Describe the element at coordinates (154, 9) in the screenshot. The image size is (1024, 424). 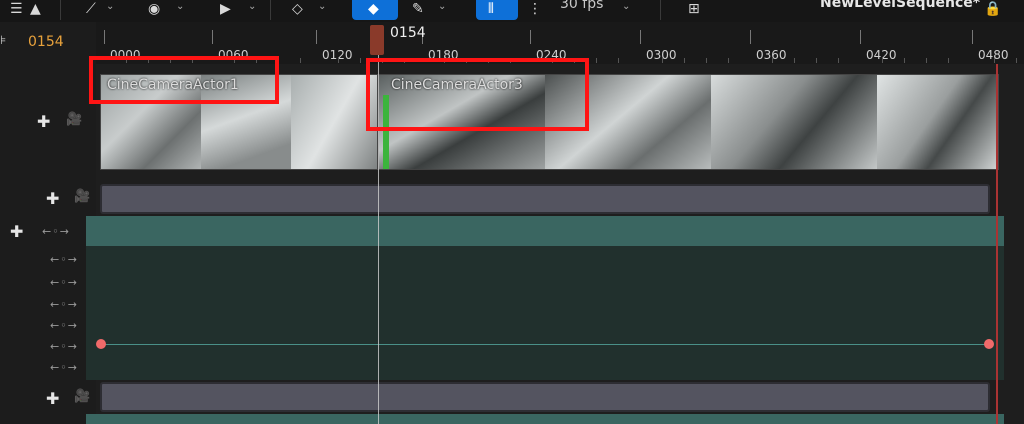
I see `eye-icon: ◉` at that location.